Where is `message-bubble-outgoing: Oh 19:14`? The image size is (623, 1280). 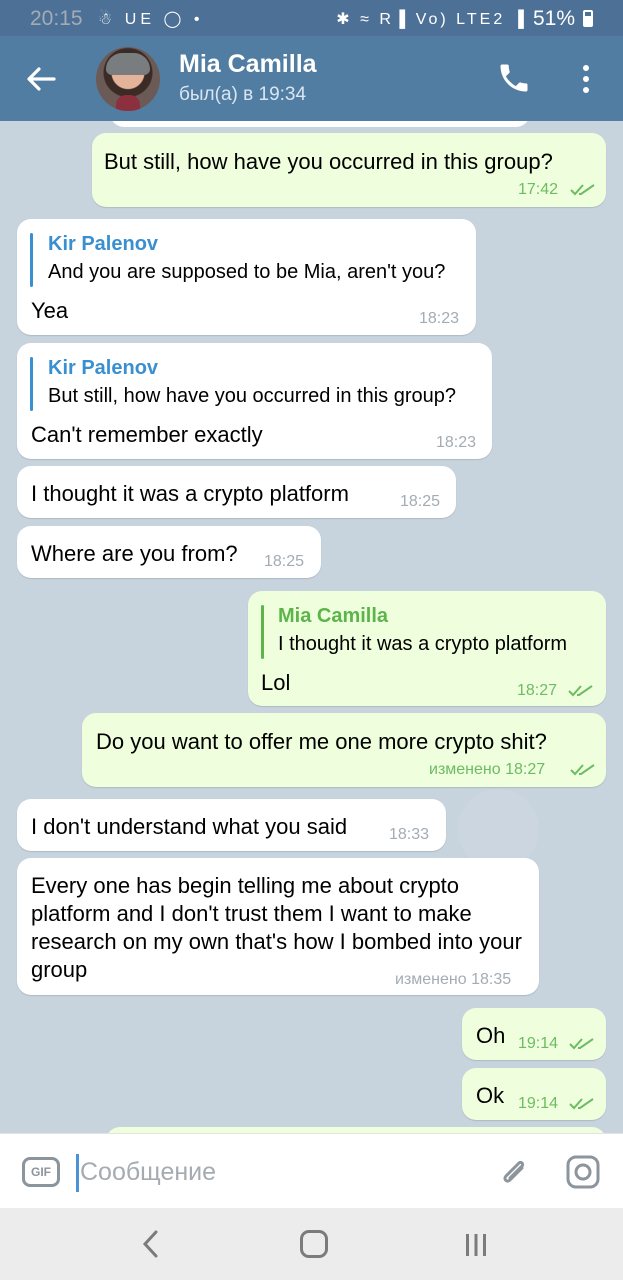 message-bubble-outgoing: Oh 19:14 is located at coordinates (534, 1034).